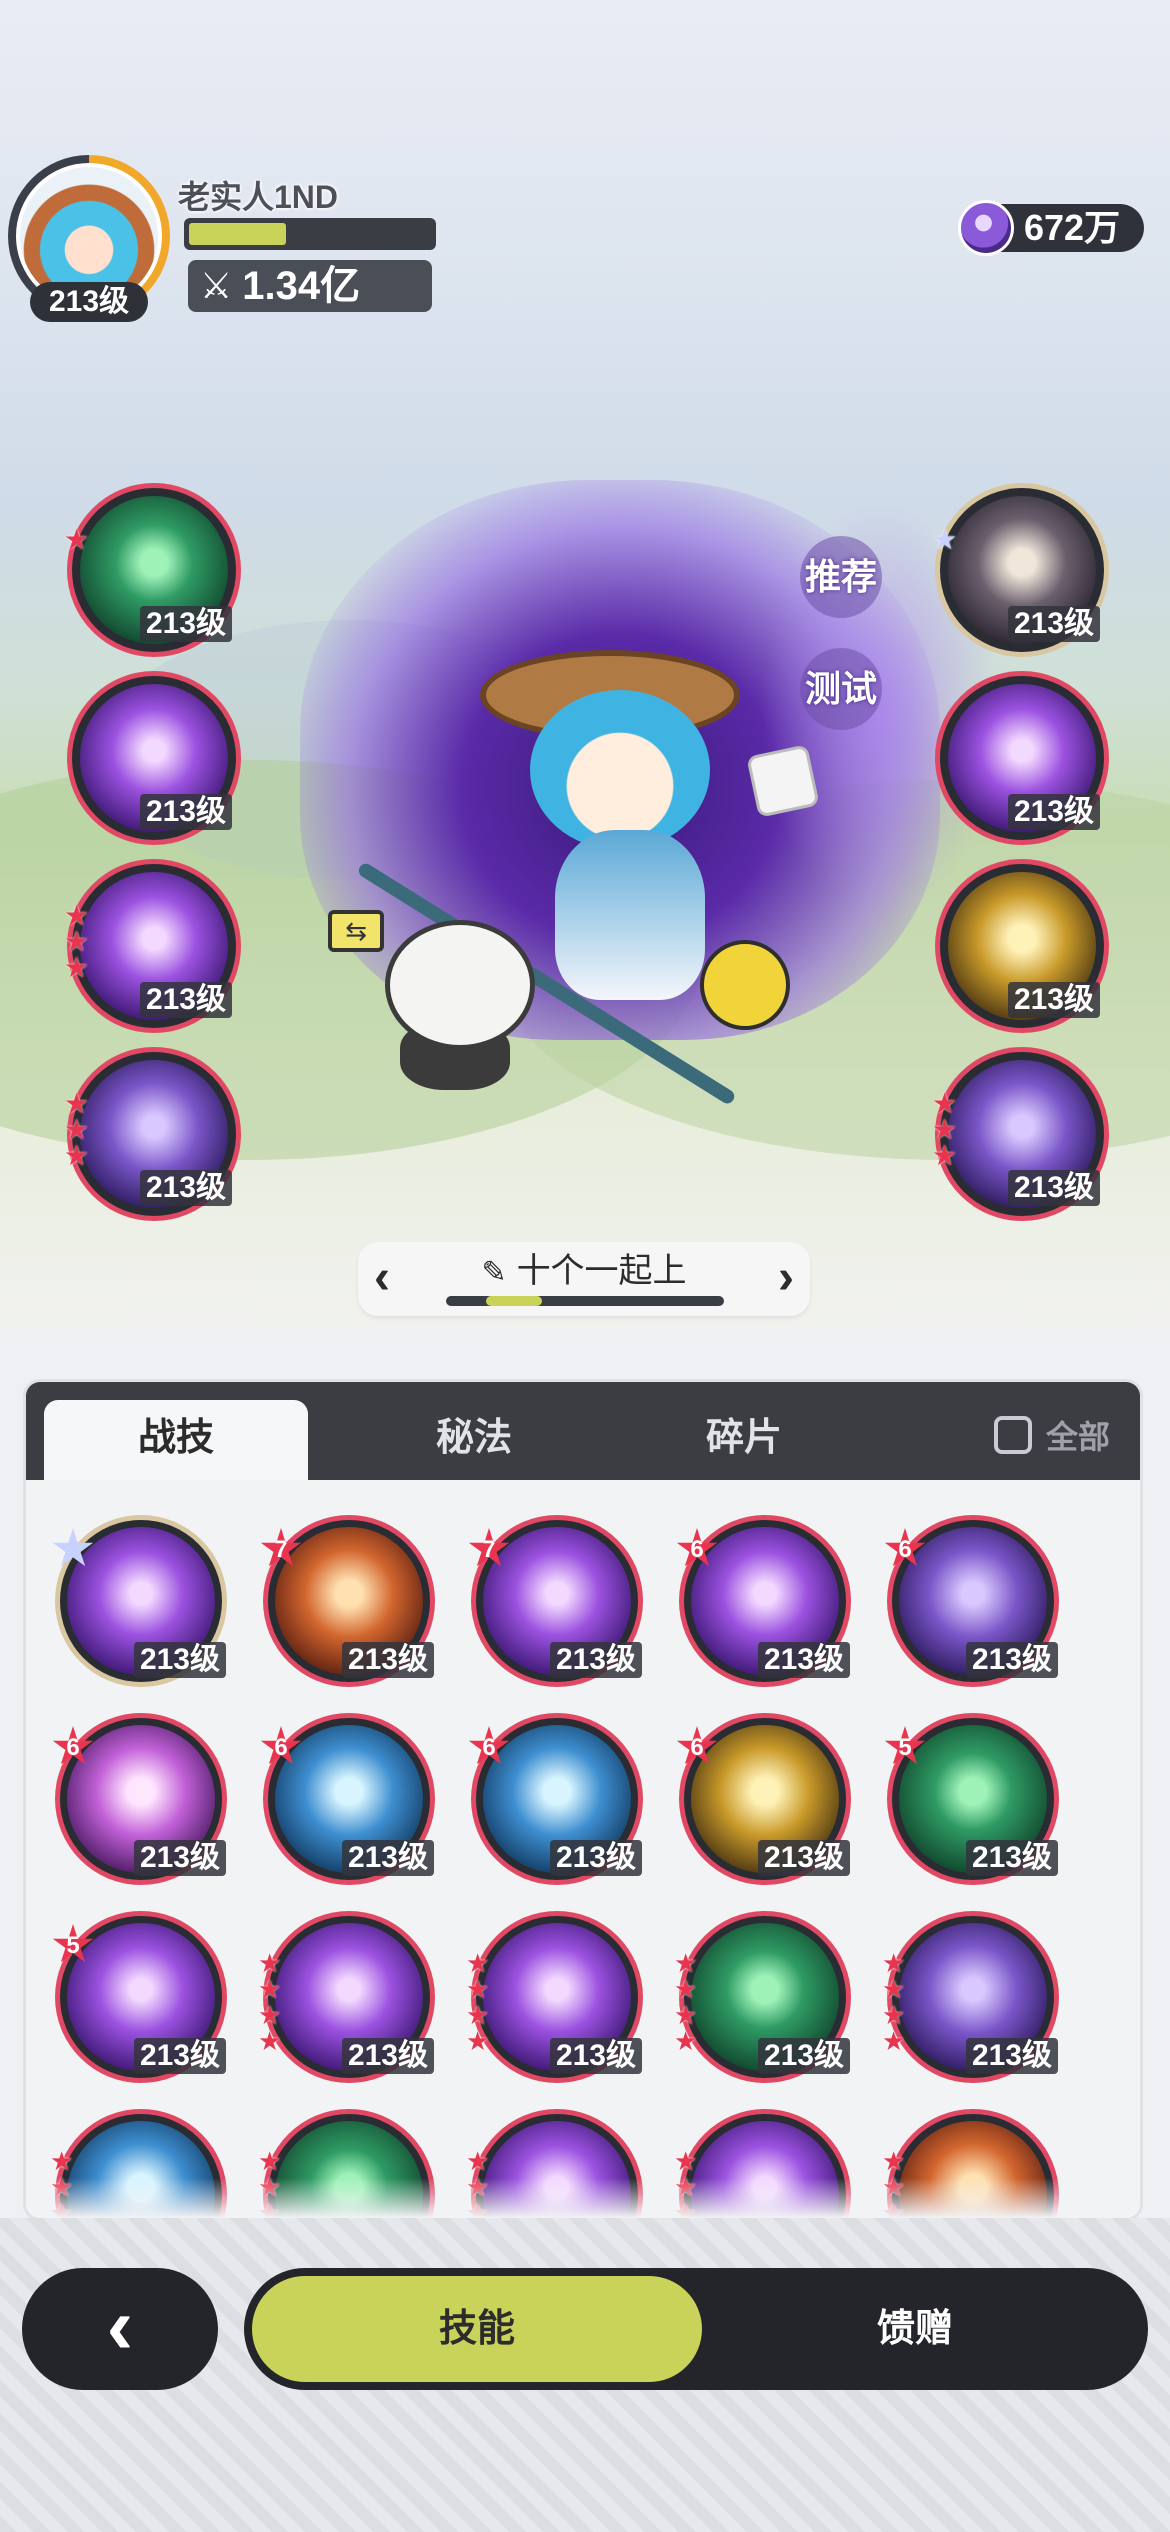 The image size is (1170, 2532). What do you see at coordinates (477, 2329) in the screenshot?
I see `skill-tab-button: 技能` at bounding box center [477, 2329].